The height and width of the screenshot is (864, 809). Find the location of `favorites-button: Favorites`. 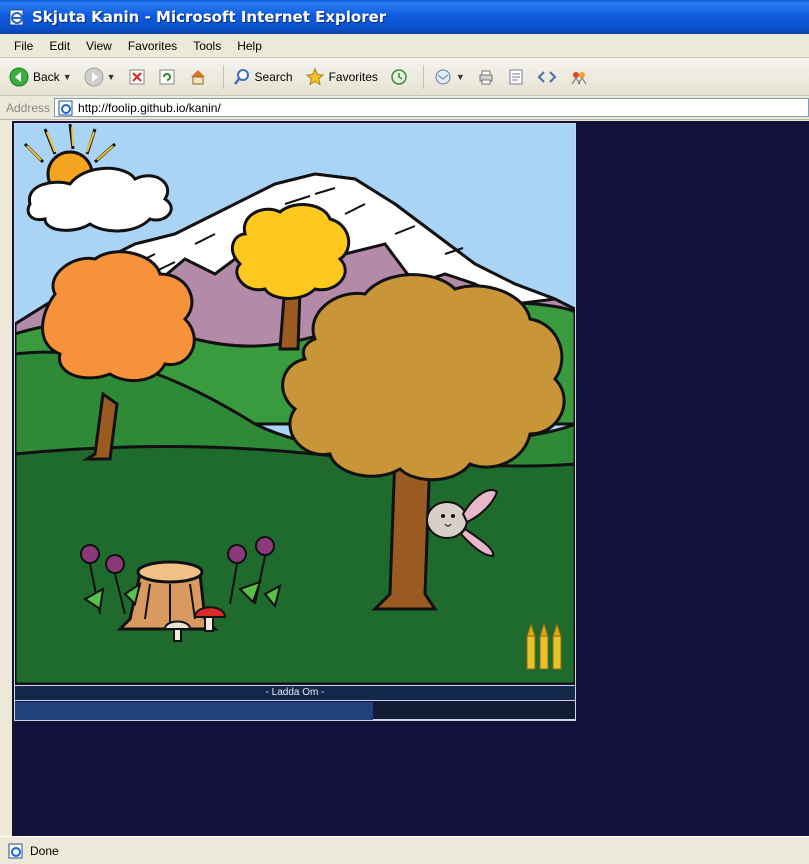

favorites-button: Favorites is located at coordinates (341, 77).